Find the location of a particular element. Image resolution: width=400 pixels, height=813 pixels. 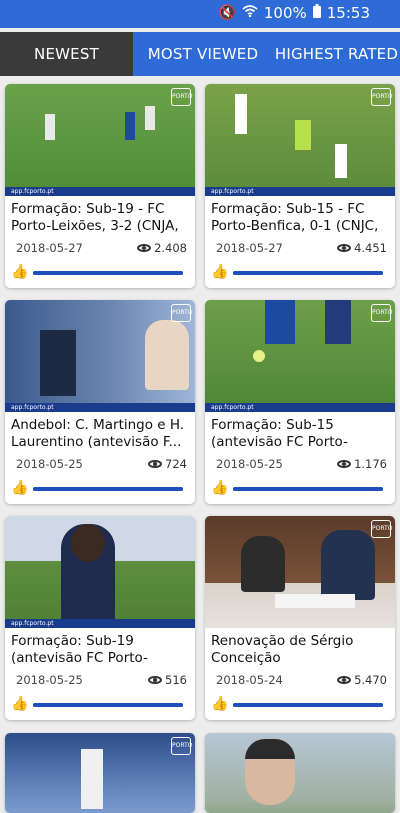

clock: 15:53 is located at coordinates (348, 13).